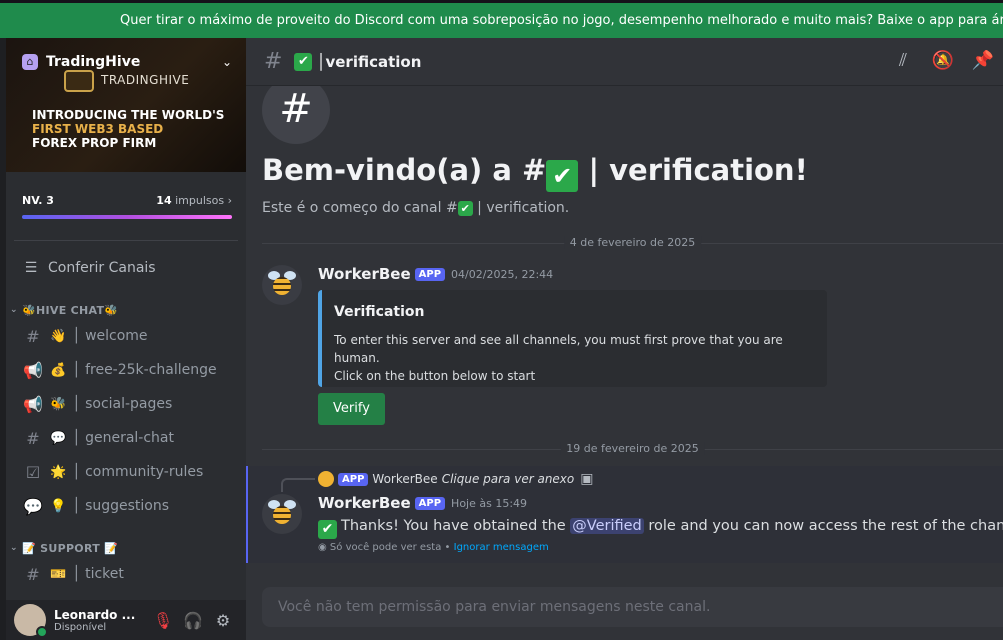 This screenshot has width=1003, height=640. What do you see at coordinates (298, 485) in the screenshot?
I see `reply-connector` at bounding box center [298, 485].